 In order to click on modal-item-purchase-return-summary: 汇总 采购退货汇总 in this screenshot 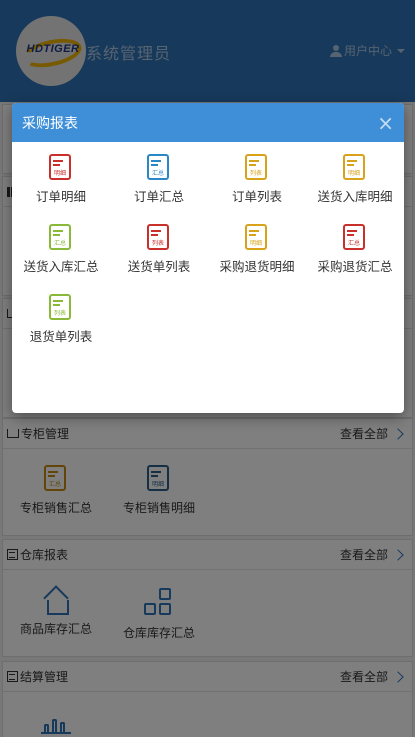, I will do `click(355, 259)`.